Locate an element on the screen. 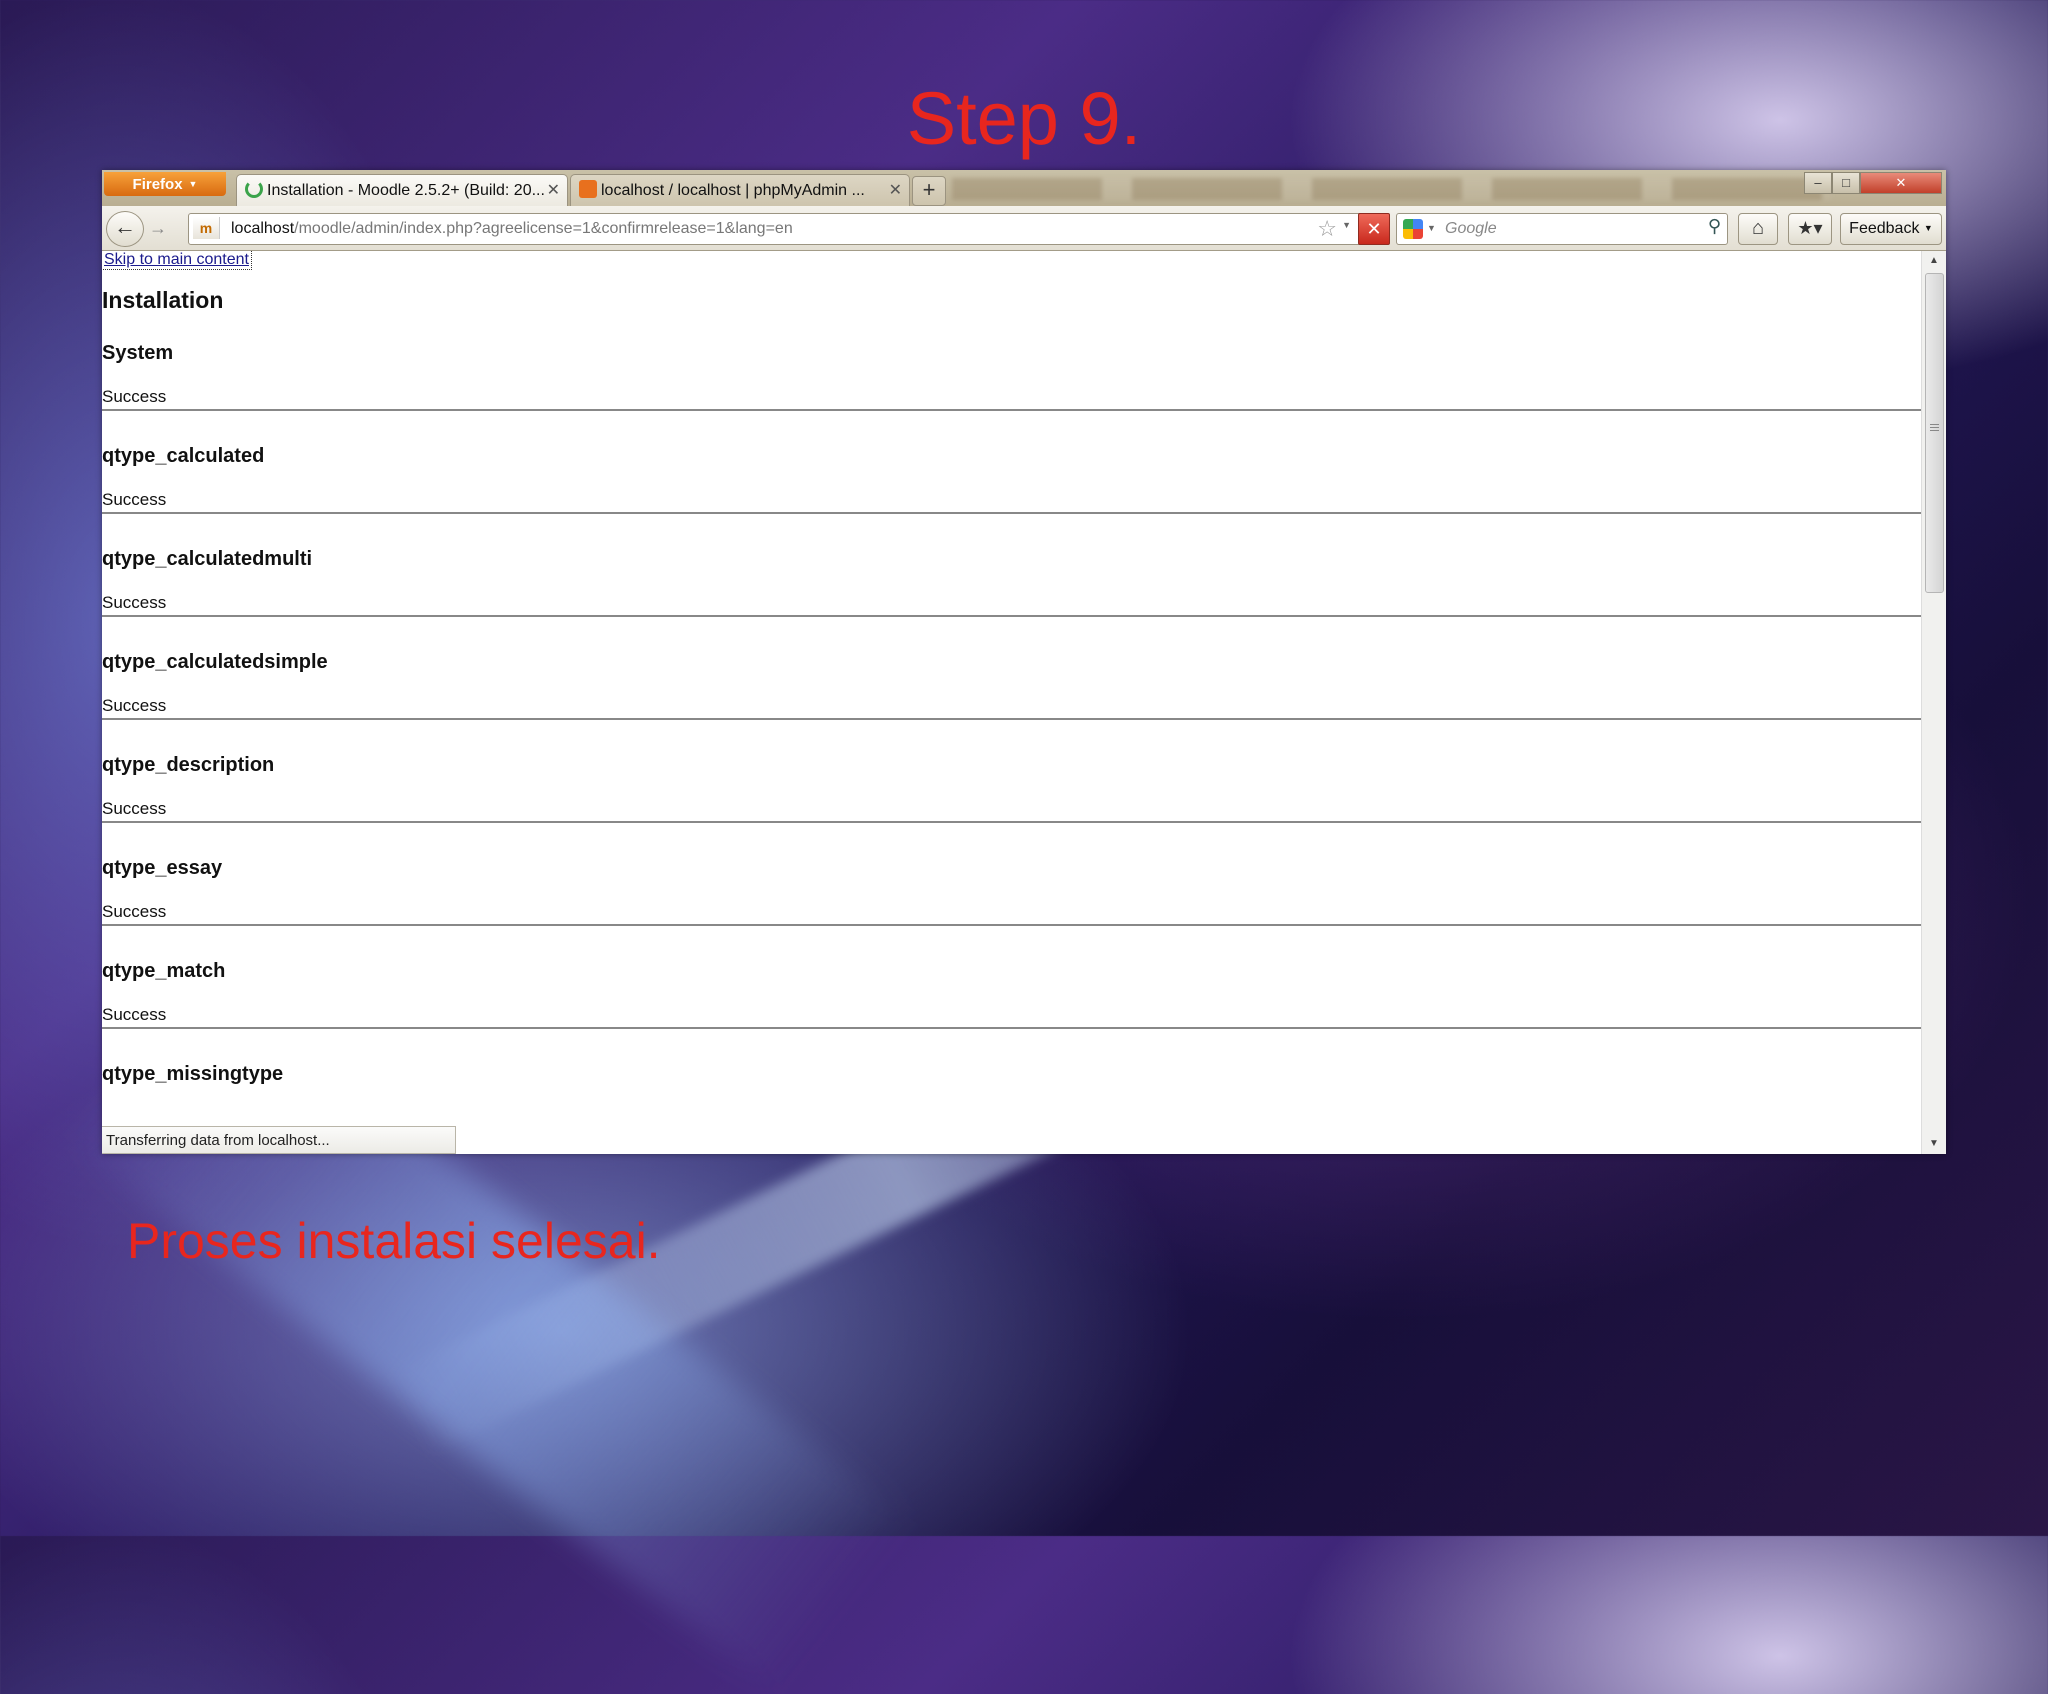 The image size is (2048, 1694). section-heading: qtype_match is located at coordinates (164, 971).